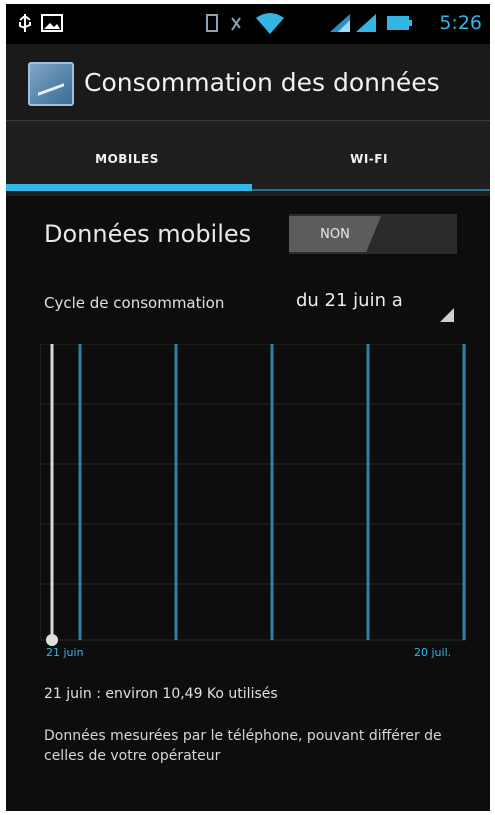 The width and height of the screenshot is (495, 815). Describe the element at coordinates (447, 315) in the screenshot. I see `spinner-arrow-icon` at that location.